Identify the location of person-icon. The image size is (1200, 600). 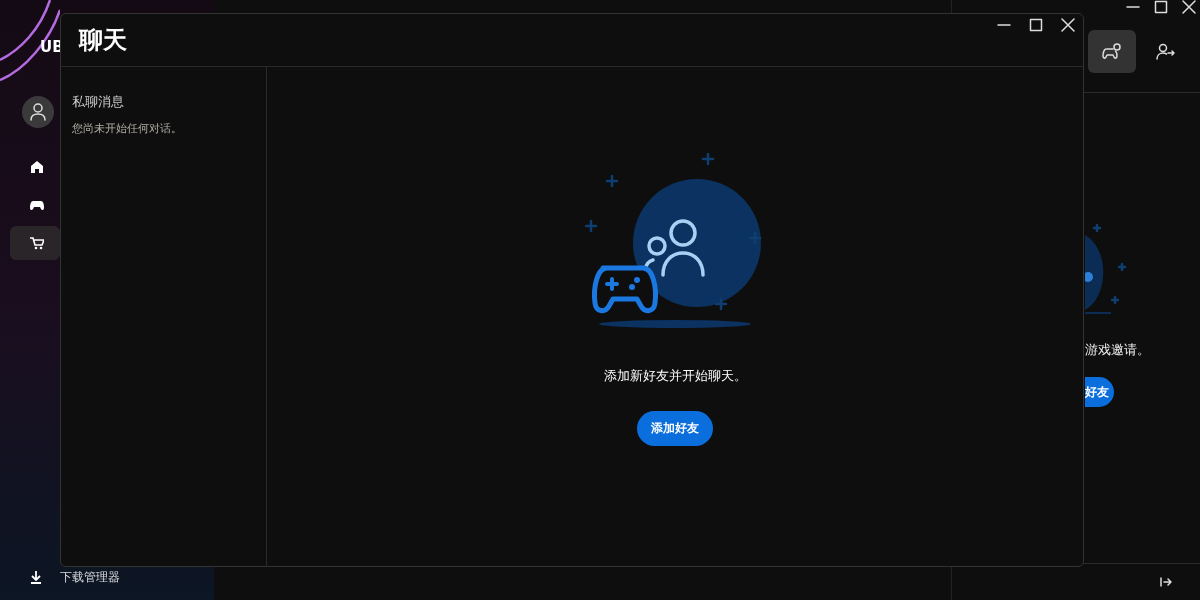
(38, 112).